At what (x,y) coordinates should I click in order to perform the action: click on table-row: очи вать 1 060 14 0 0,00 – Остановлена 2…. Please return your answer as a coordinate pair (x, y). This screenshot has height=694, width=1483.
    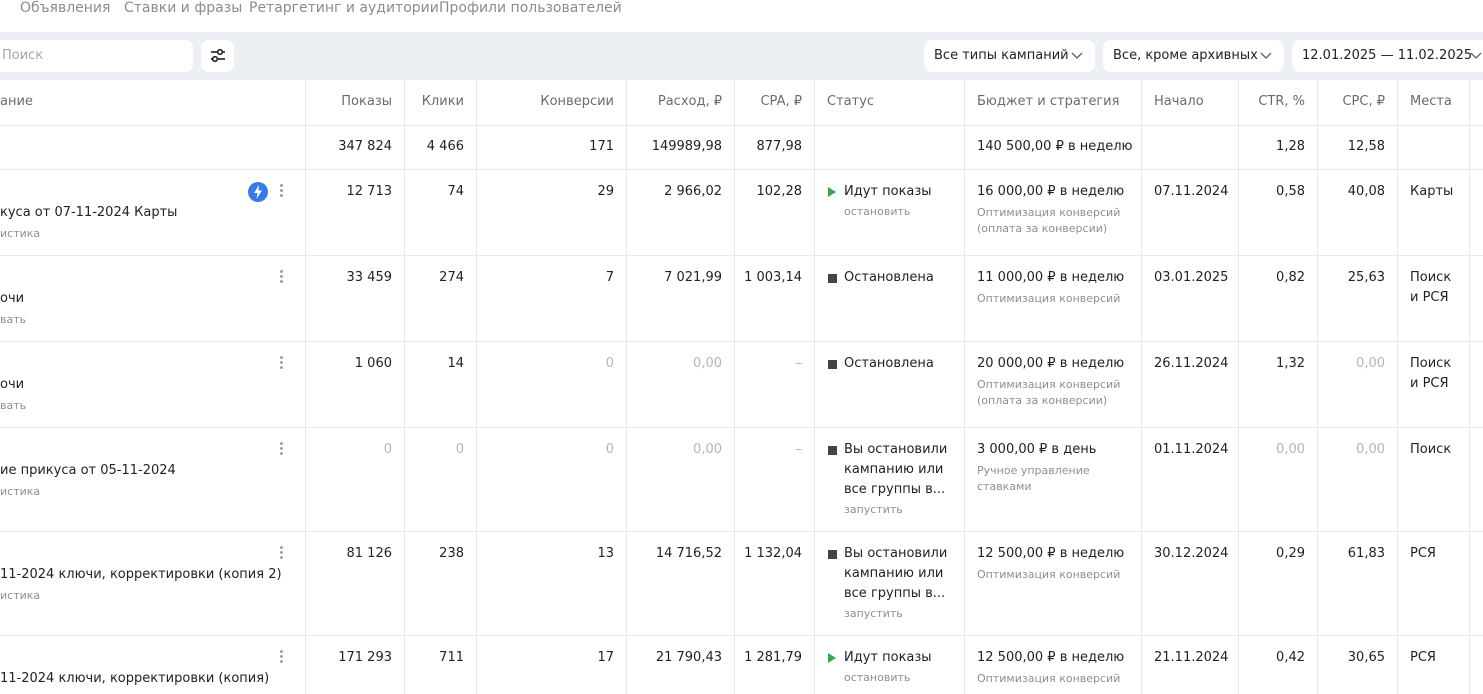
    Looking at the image, I should click on (741, 384).